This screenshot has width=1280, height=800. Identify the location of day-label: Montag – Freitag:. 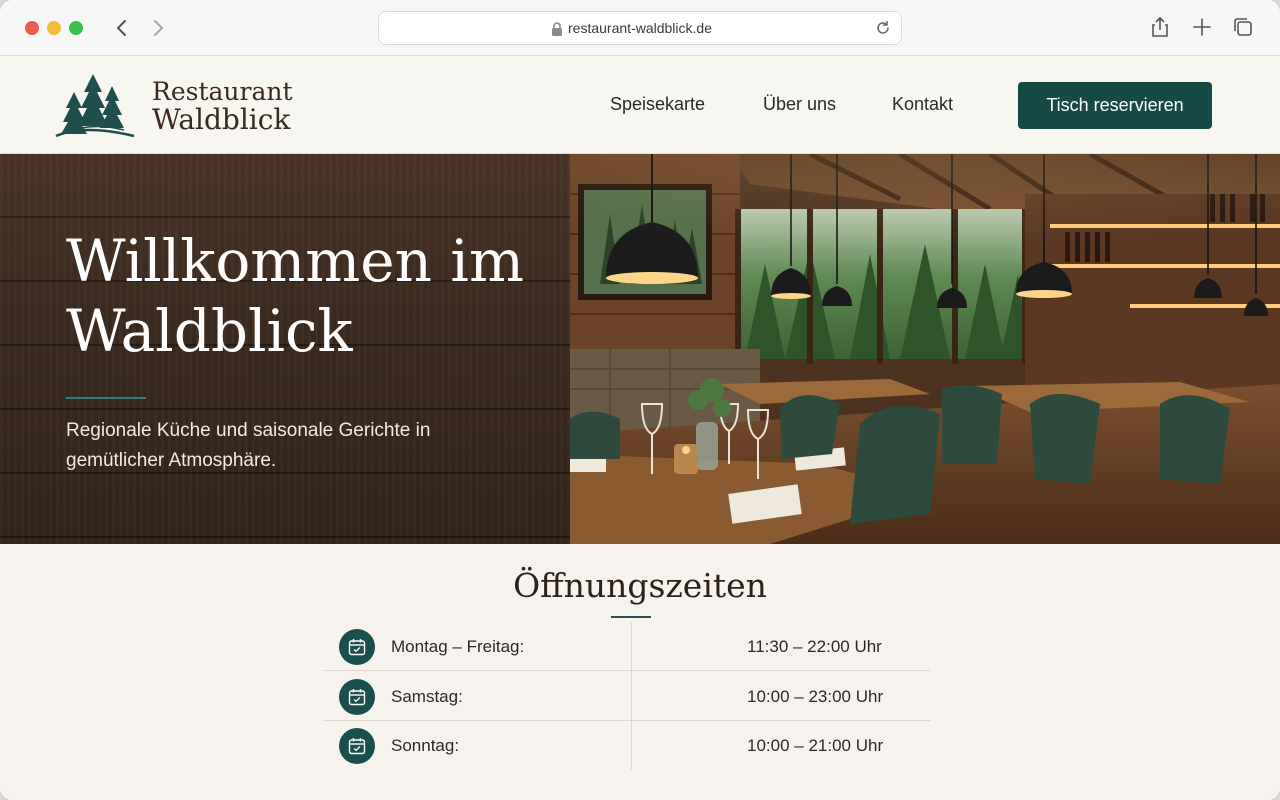
(458, 646).